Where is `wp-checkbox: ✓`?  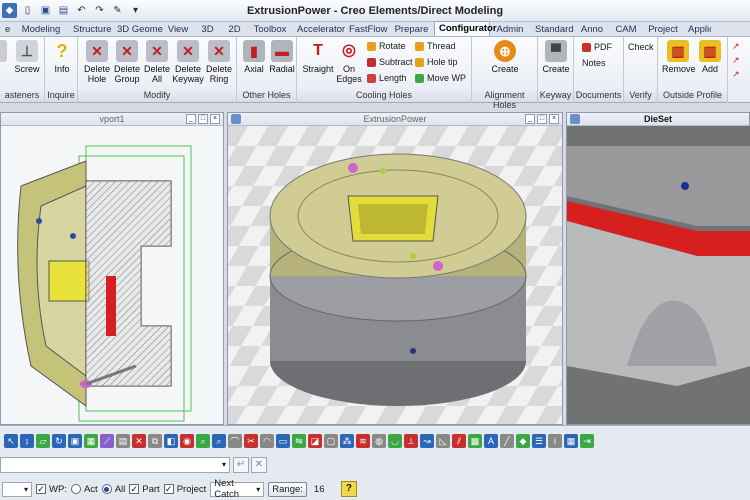
wp-checkbox: ✓ is located at coordinates (41, 489).